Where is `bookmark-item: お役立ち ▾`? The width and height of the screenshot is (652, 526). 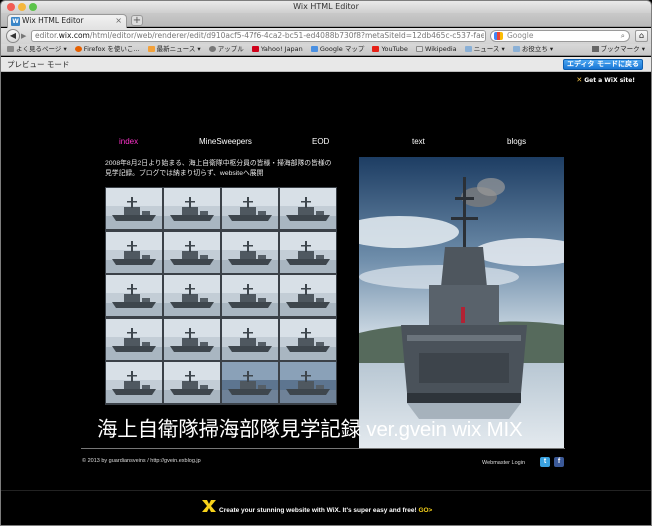
bookmark-item: お役立ち ▾ is located at coordinates (532, 49).